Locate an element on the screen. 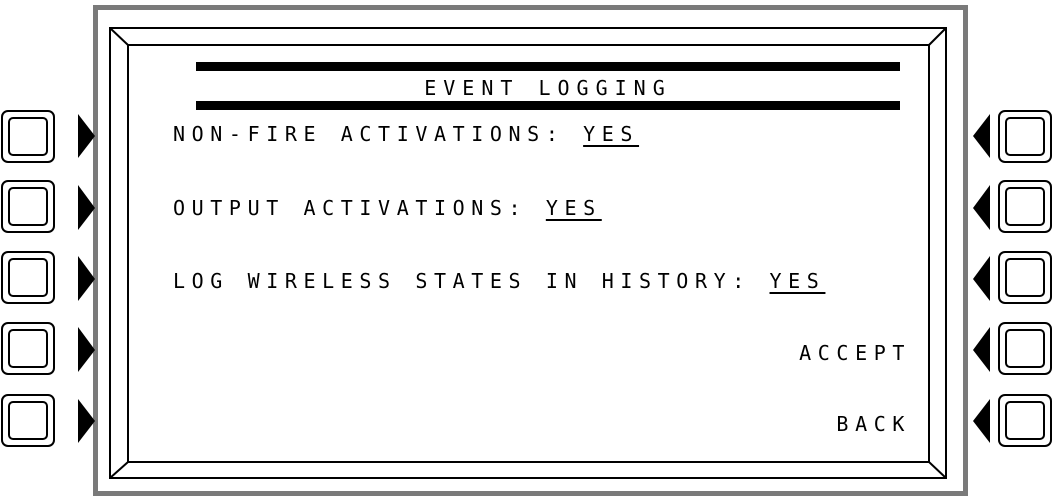  option-label: NON-FIRE ACTIVATIONS: is located at coordinates (378, 134).